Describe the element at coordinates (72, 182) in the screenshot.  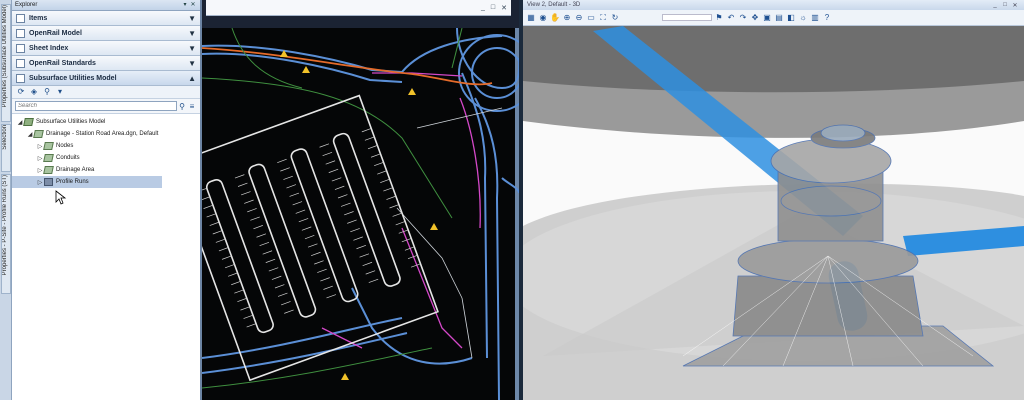
I see `tree-node-label: Profile Runs` at that location.